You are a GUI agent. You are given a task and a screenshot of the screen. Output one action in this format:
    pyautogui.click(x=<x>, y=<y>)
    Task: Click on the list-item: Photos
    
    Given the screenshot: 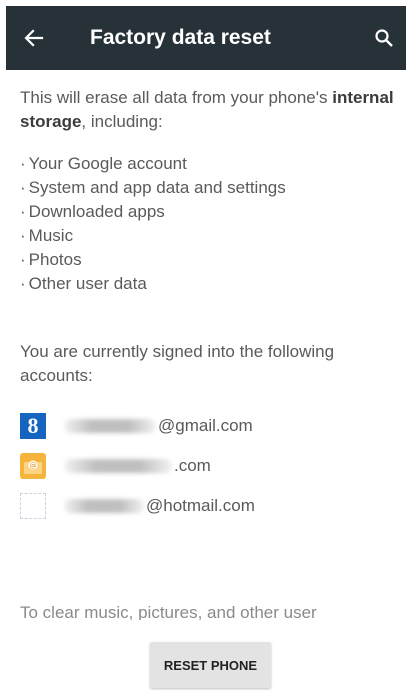 What is the action you would take?
    pyautogui.click(x=210, y=260)
    